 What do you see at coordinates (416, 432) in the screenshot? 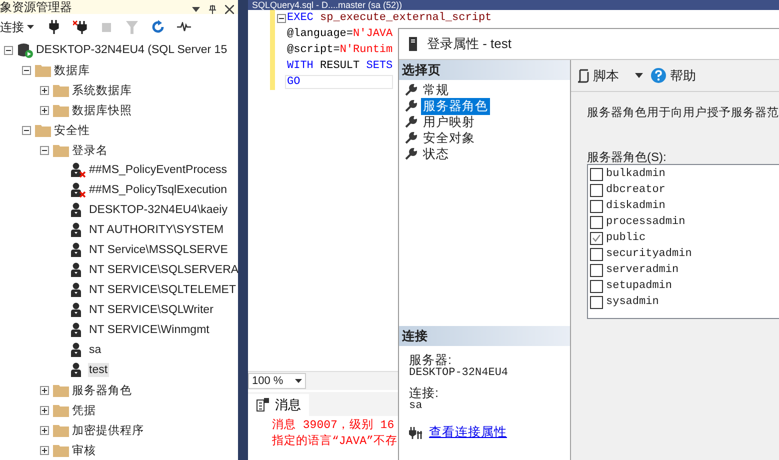
I see `connection-icon` at bounding box center [416, 432].